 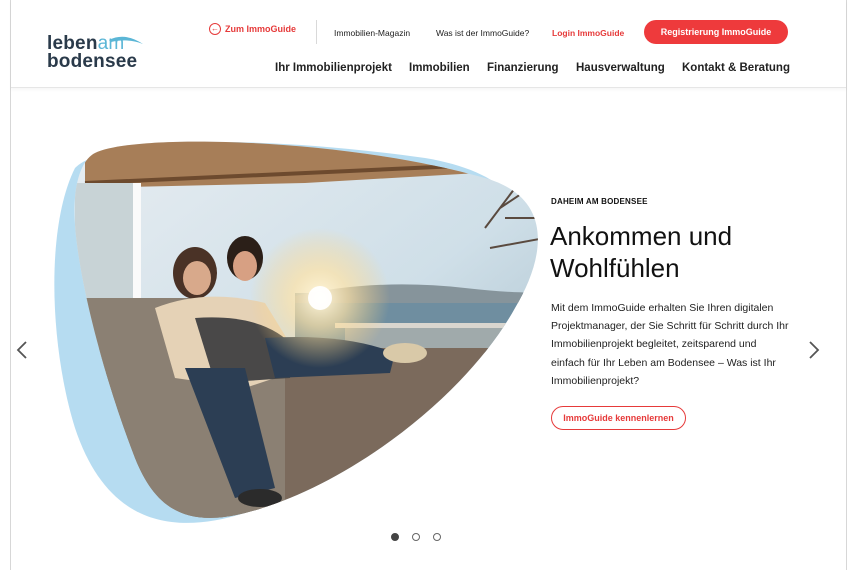 I want to click on login-link: Login ImmoGuide, so click(x=588, y=33).